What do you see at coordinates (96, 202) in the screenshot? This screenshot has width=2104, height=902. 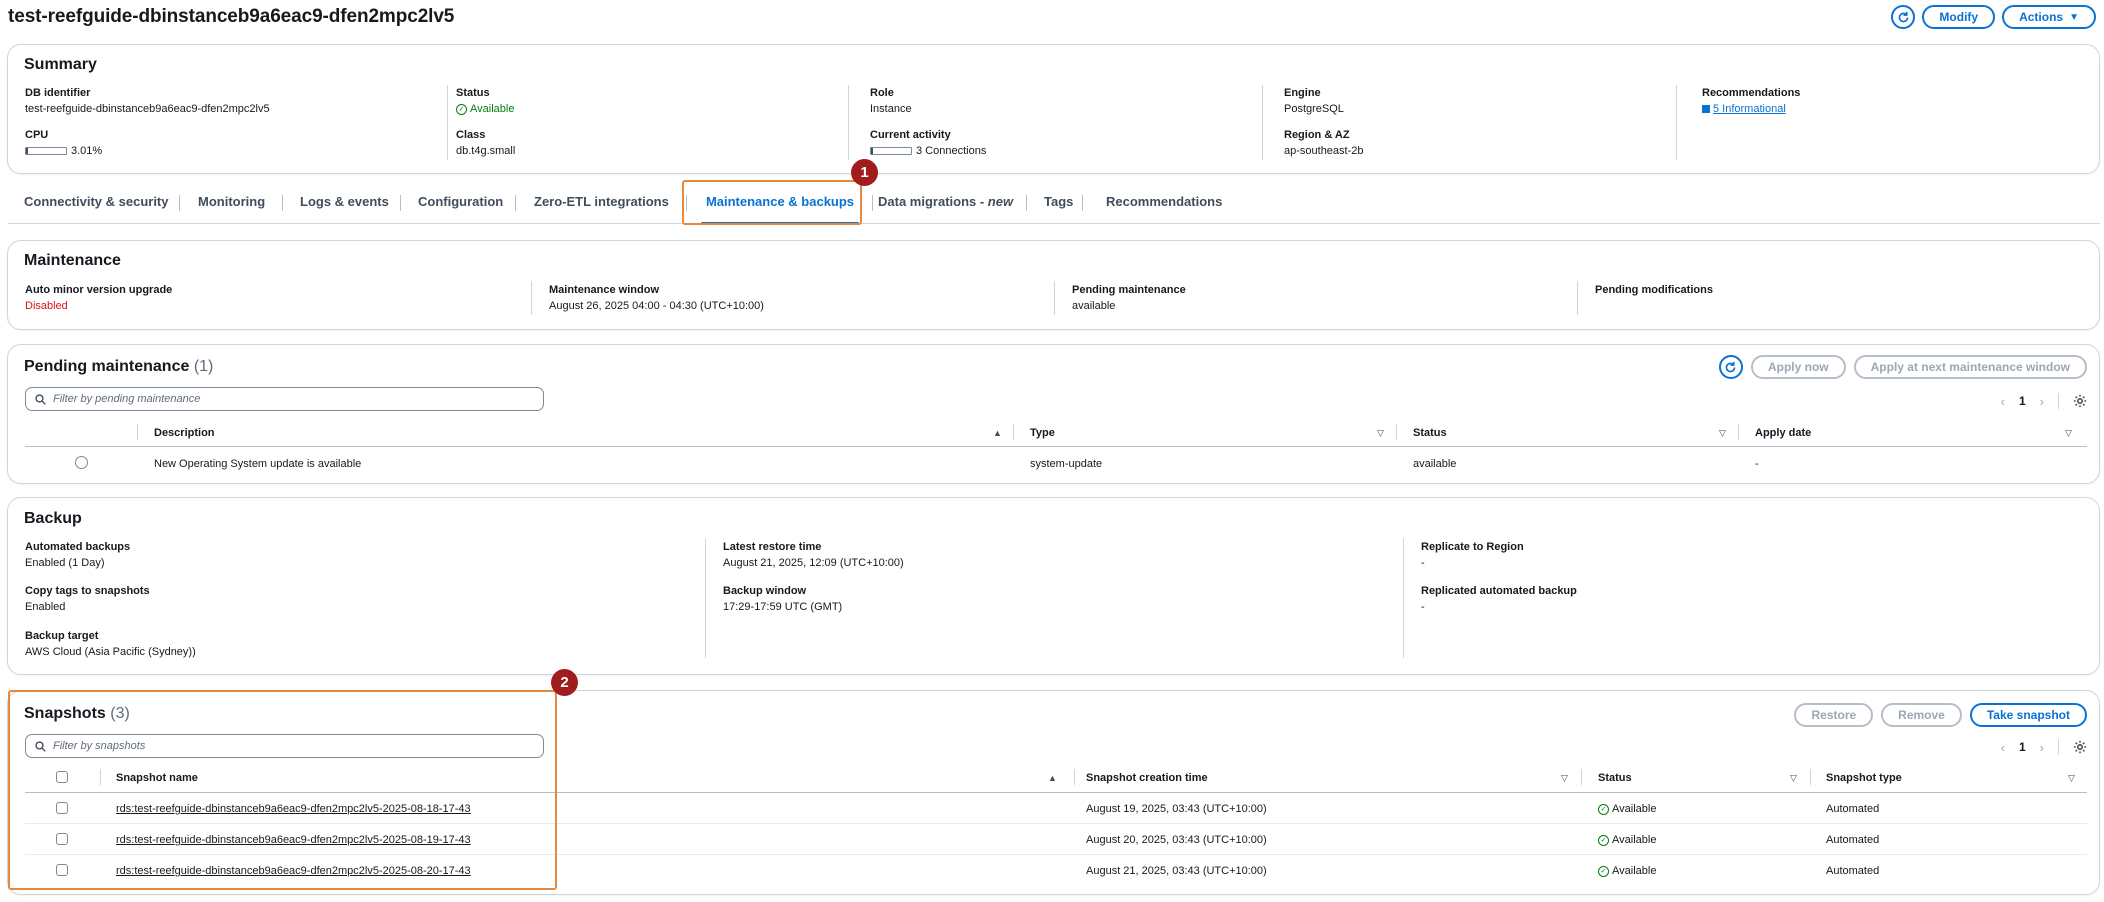 I see `tab-connectivity-security: Connectivity & security` at bounding box center [96, 202].